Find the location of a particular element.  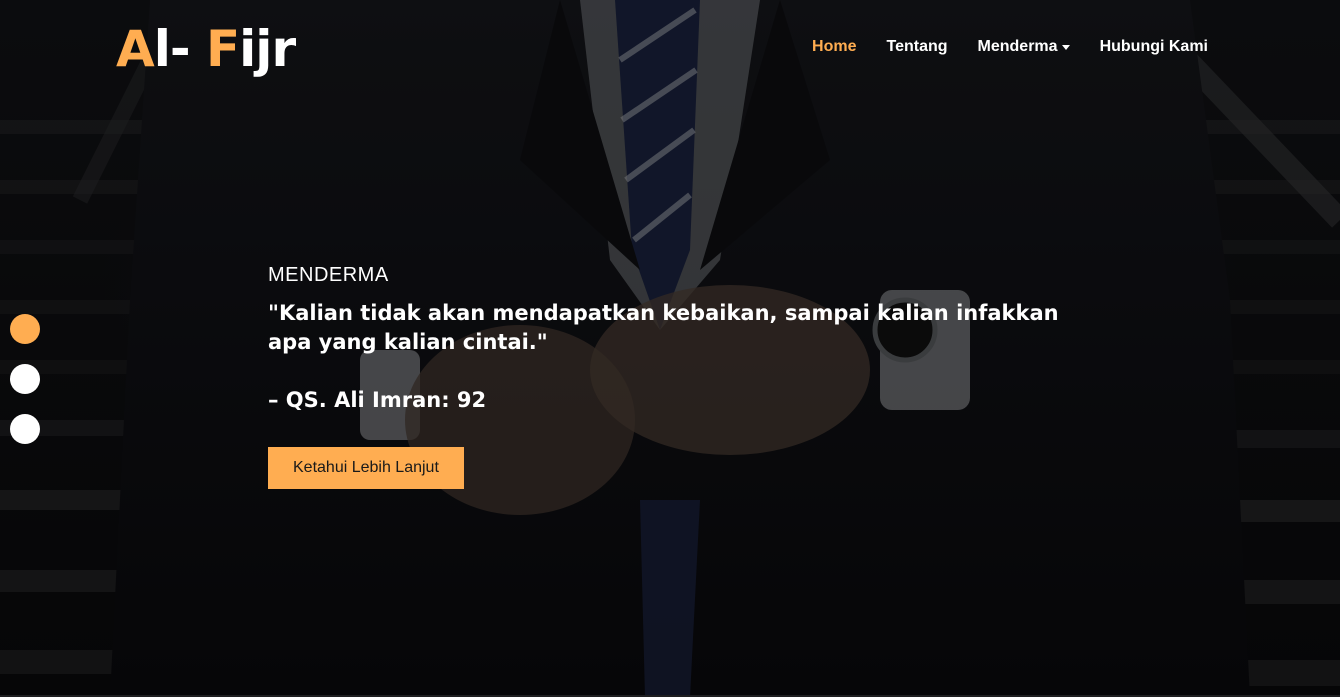

learn-more-button: Ketahui Lebih Lanjut is located at coordinates (366, 468).